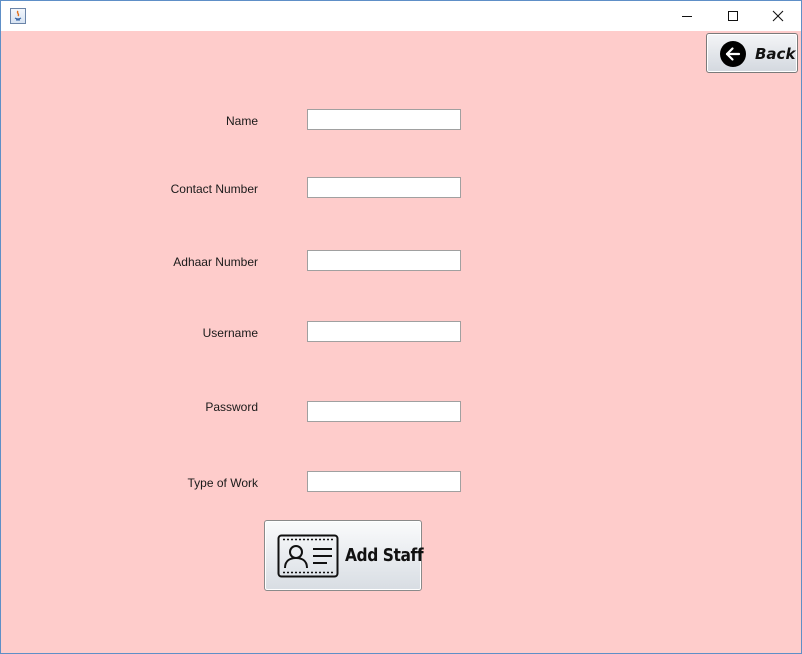 The width and height of the screenshot is (802, 654). Describe the element at coordinates (384, 555) in the screenshot. I see `add-staff-button-label: Add Staff` at that location.